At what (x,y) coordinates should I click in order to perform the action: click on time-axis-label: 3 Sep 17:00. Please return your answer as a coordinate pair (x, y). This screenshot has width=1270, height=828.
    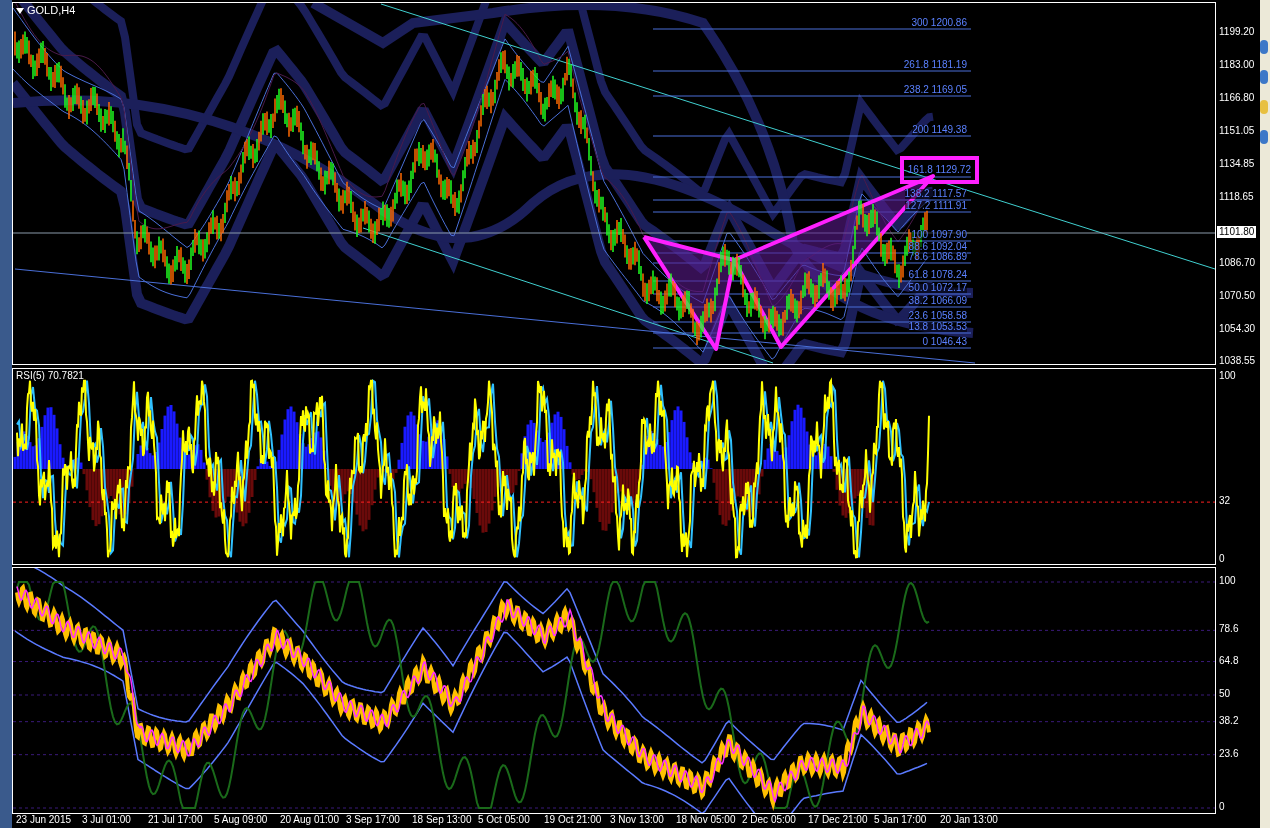
    Looking at the image, I should click on (373, 820).